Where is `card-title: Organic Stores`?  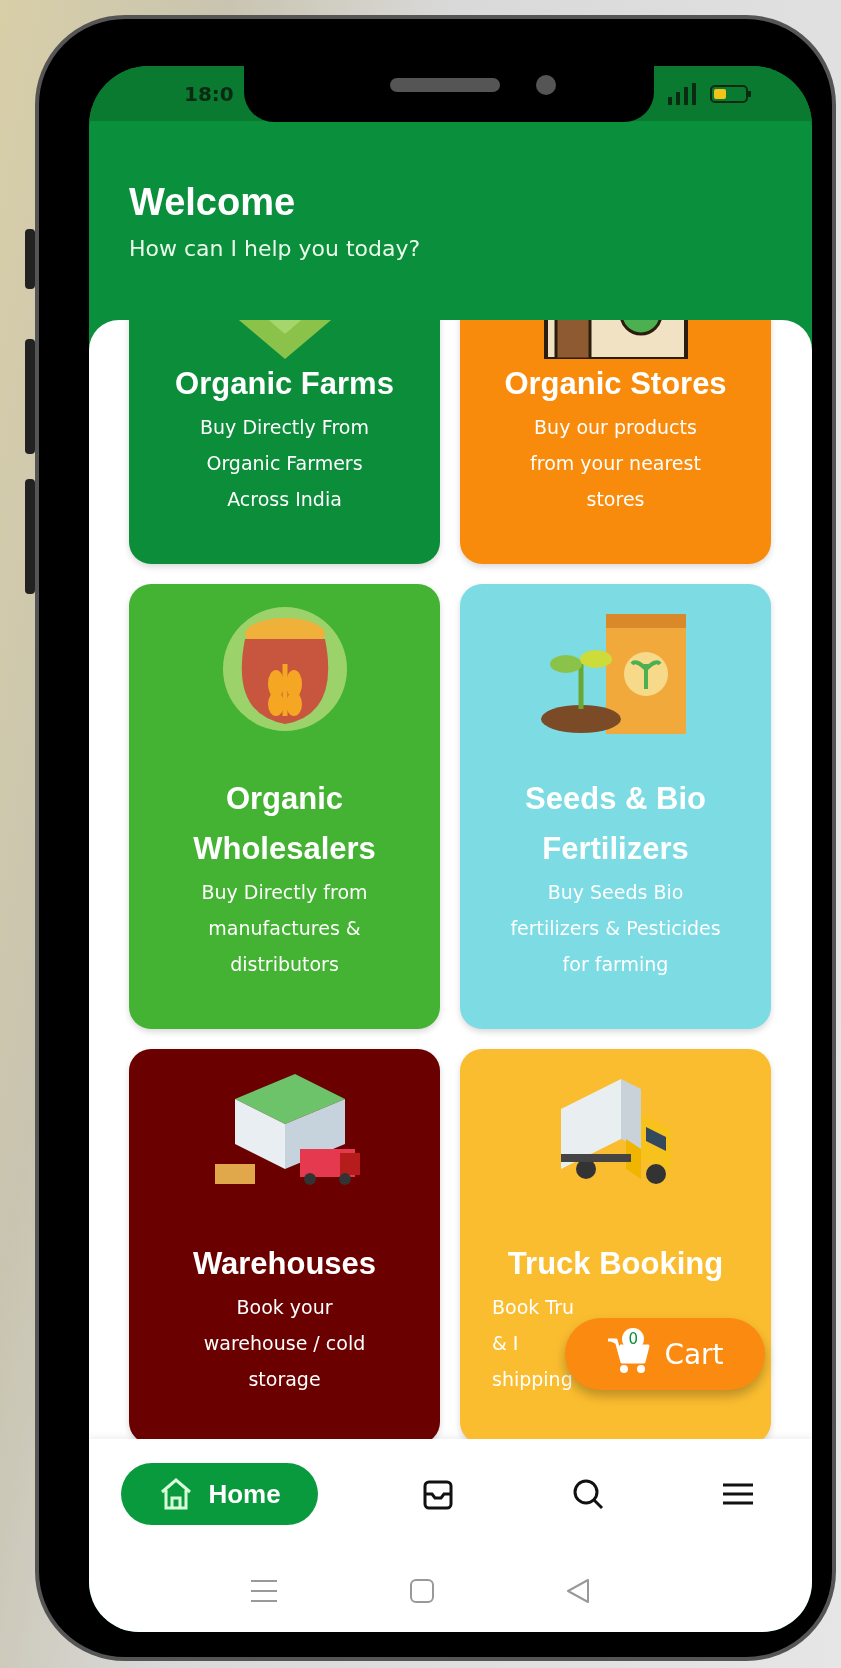 card-title: Organic Stores is located at coordinates (615, 384).